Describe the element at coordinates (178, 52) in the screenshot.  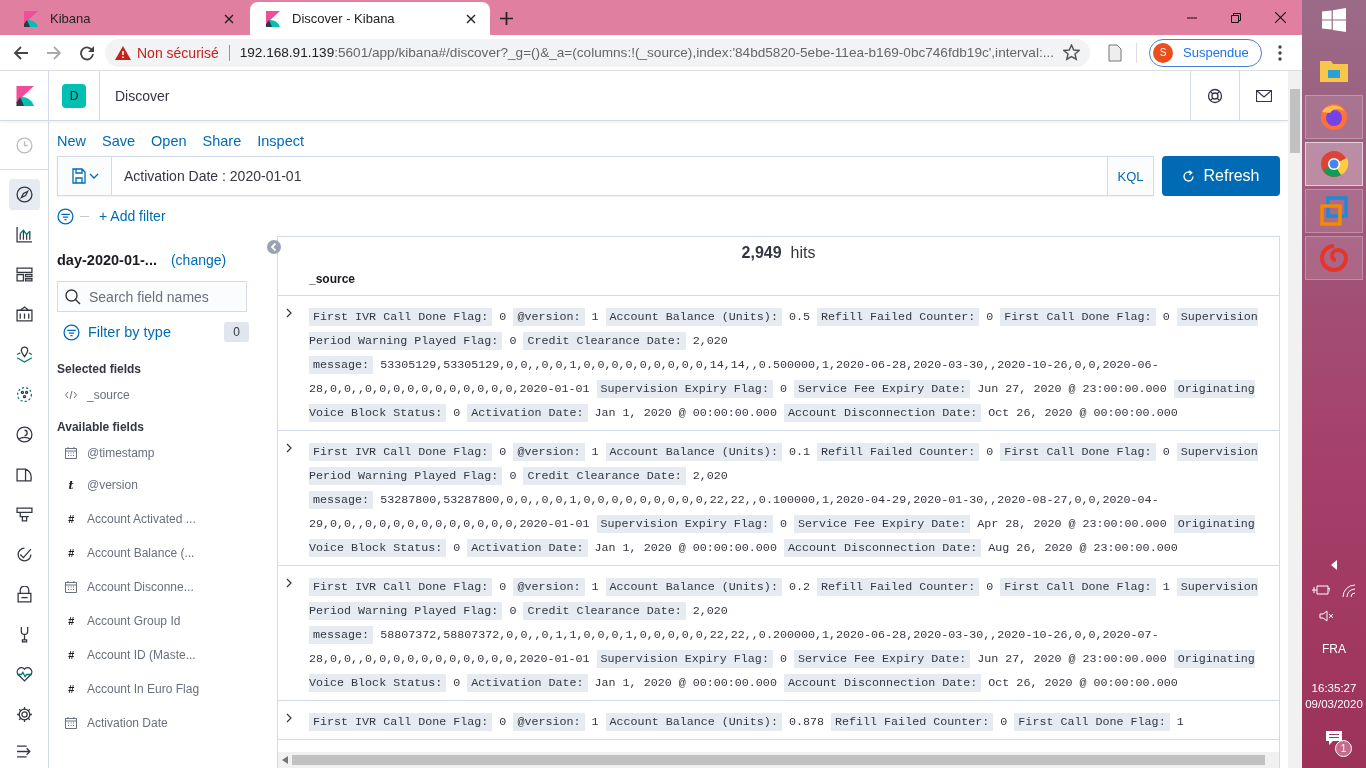
I see `security-warning: Non sécurisé` at that location.